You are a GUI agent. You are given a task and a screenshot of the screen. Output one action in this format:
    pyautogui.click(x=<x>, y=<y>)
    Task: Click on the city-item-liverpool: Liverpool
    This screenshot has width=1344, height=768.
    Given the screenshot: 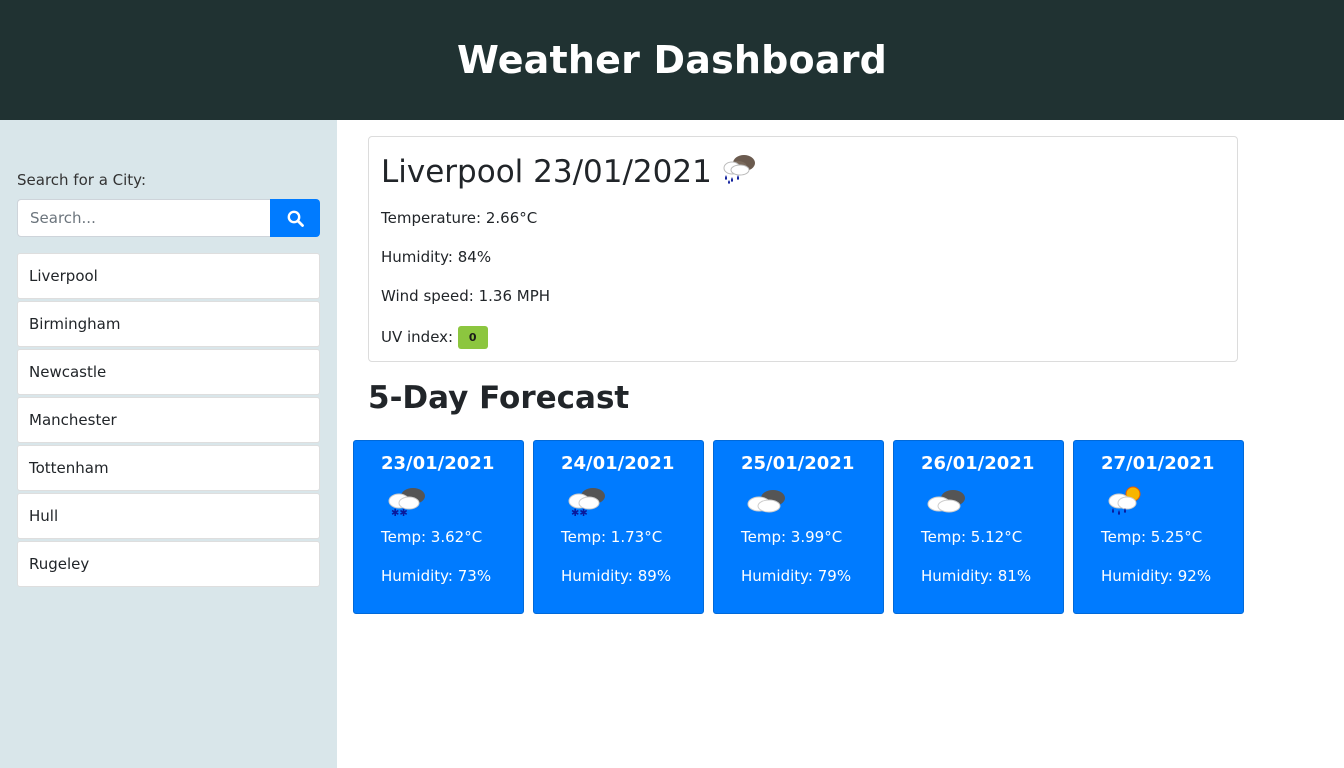 What is the action you would take?
    pyautogui.click(x=168, y=276)
    